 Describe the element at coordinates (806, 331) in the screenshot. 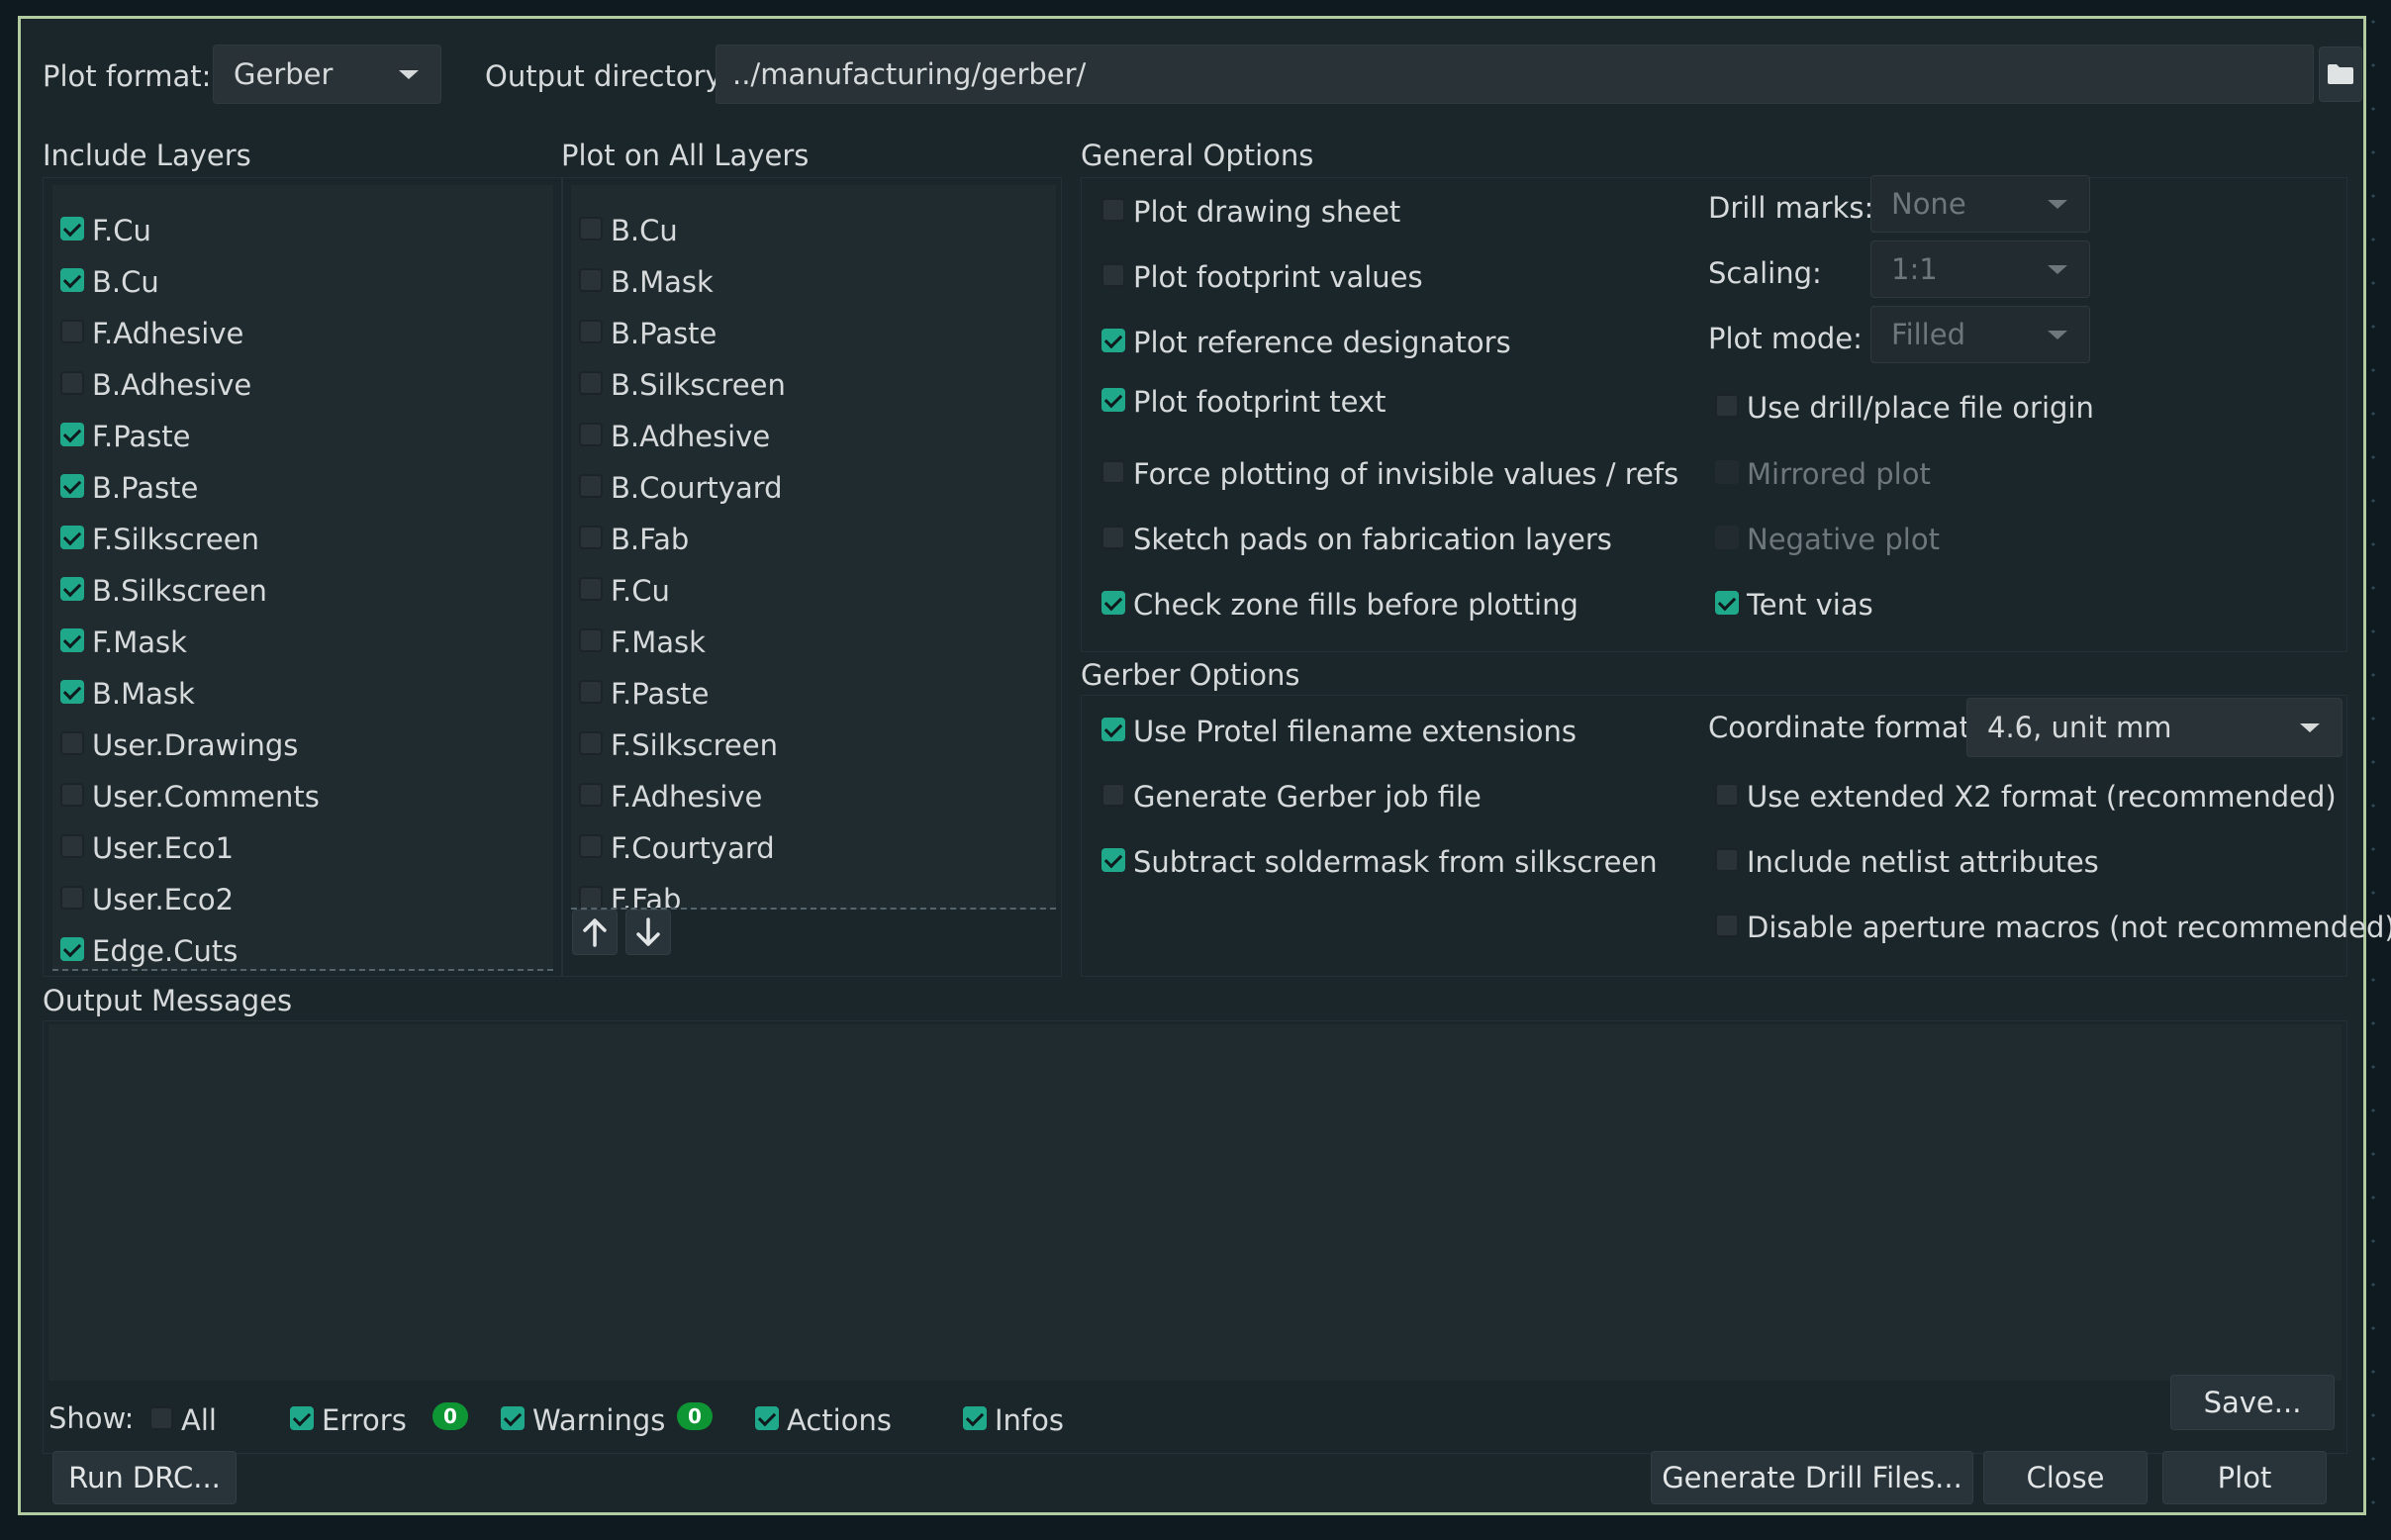

I see `all-layer-b-paste: B.Paste` at that location.